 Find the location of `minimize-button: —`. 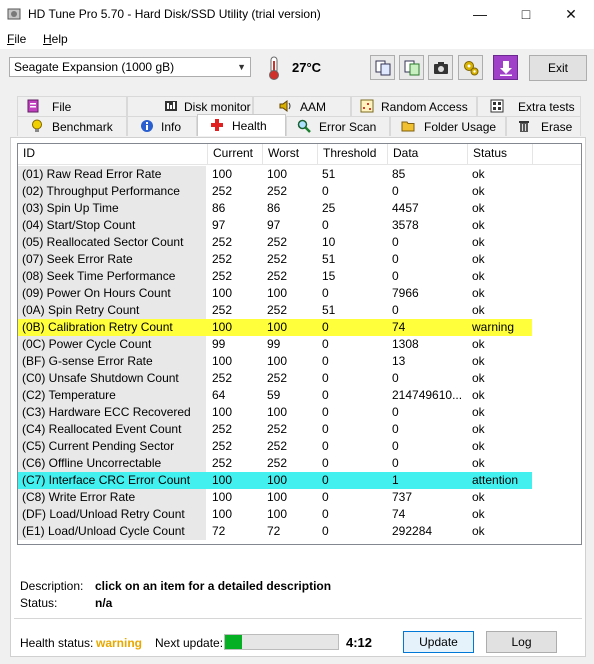

minimize-button: — is located at coordinates (480, 14).